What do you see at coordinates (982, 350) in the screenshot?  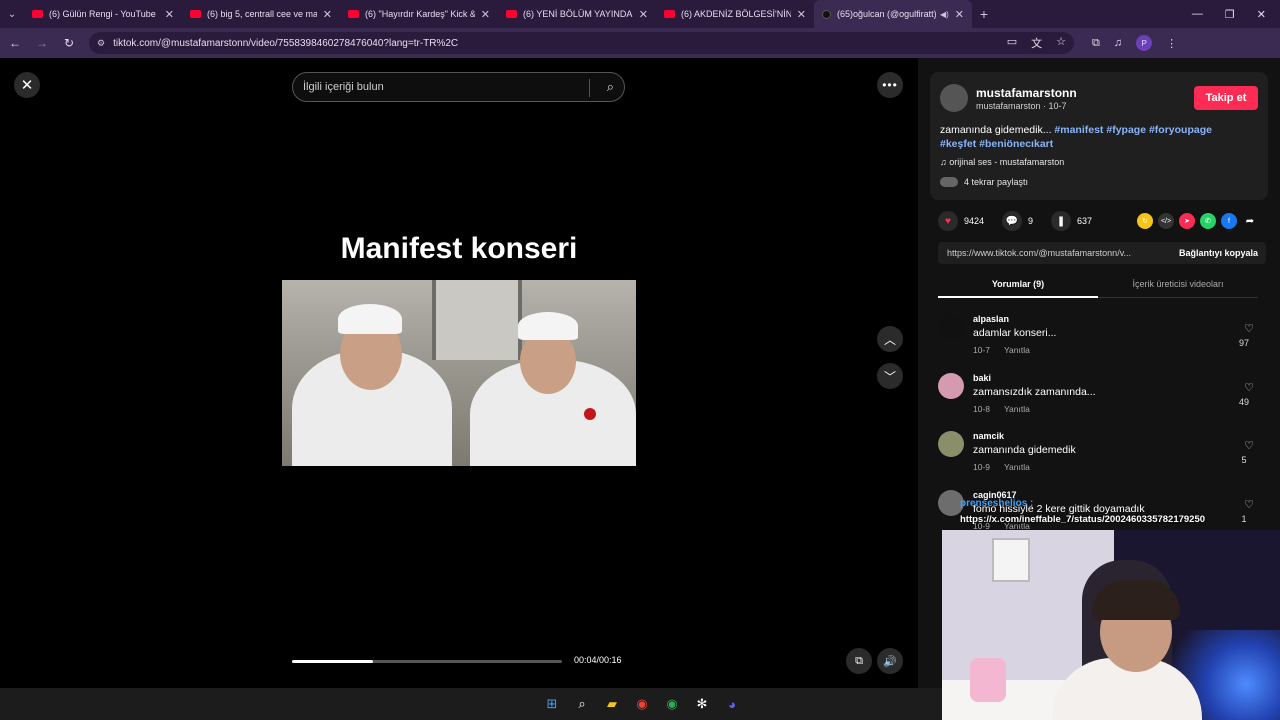 I see `comment-date: 10-7` at bounding box center [982, 350].